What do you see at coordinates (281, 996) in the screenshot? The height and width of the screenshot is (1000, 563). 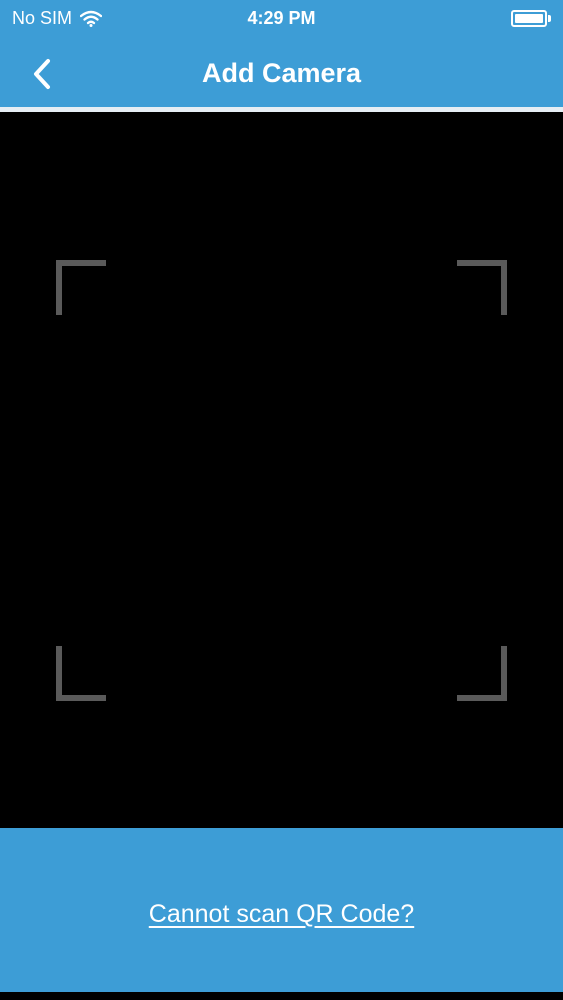 I see `bottom-edge` at bounding box center [281, 996].